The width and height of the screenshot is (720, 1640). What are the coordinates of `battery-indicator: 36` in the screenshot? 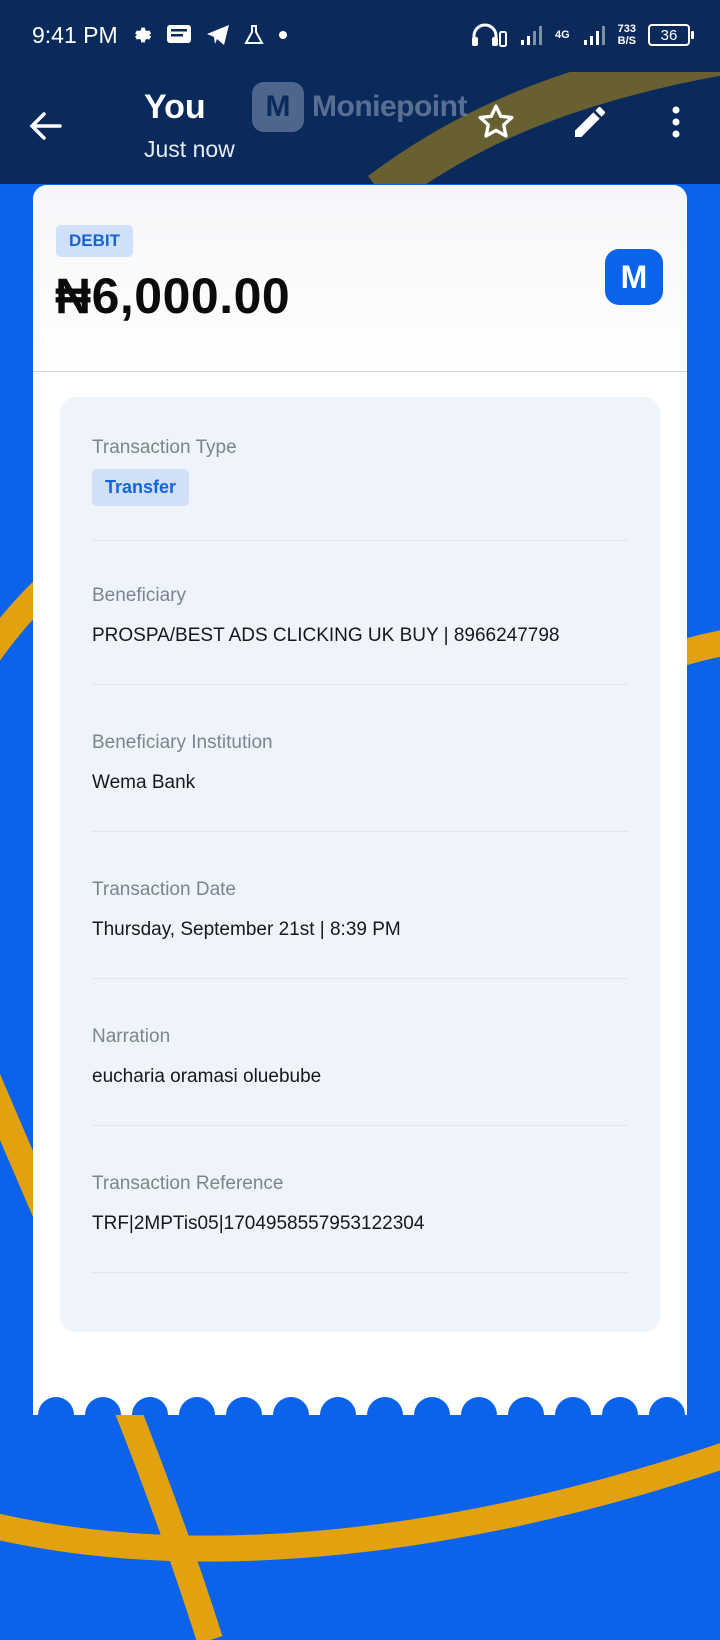 It's located at (671, 35).